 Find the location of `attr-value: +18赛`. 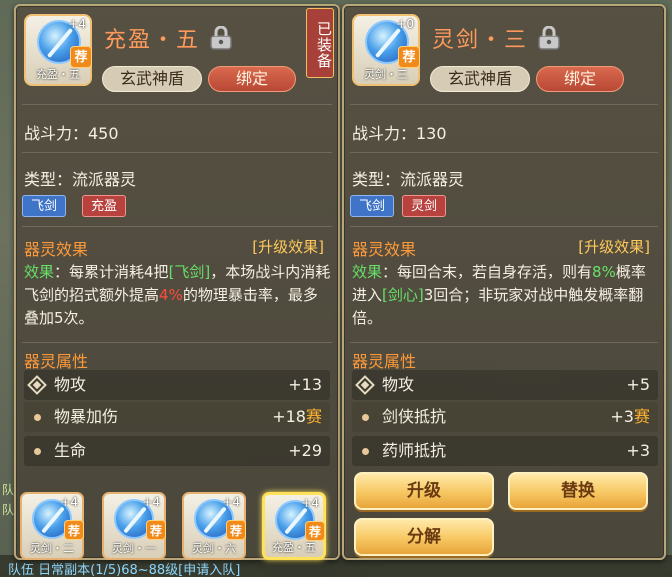

attr-value: +18赛 is located at coordinates (297, 417).